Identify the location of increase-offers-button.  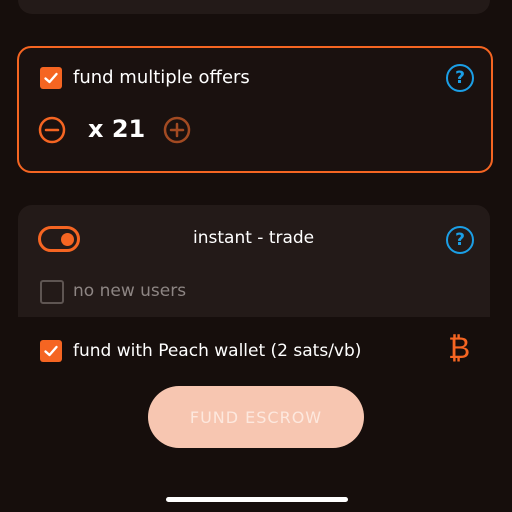
(177, 132).